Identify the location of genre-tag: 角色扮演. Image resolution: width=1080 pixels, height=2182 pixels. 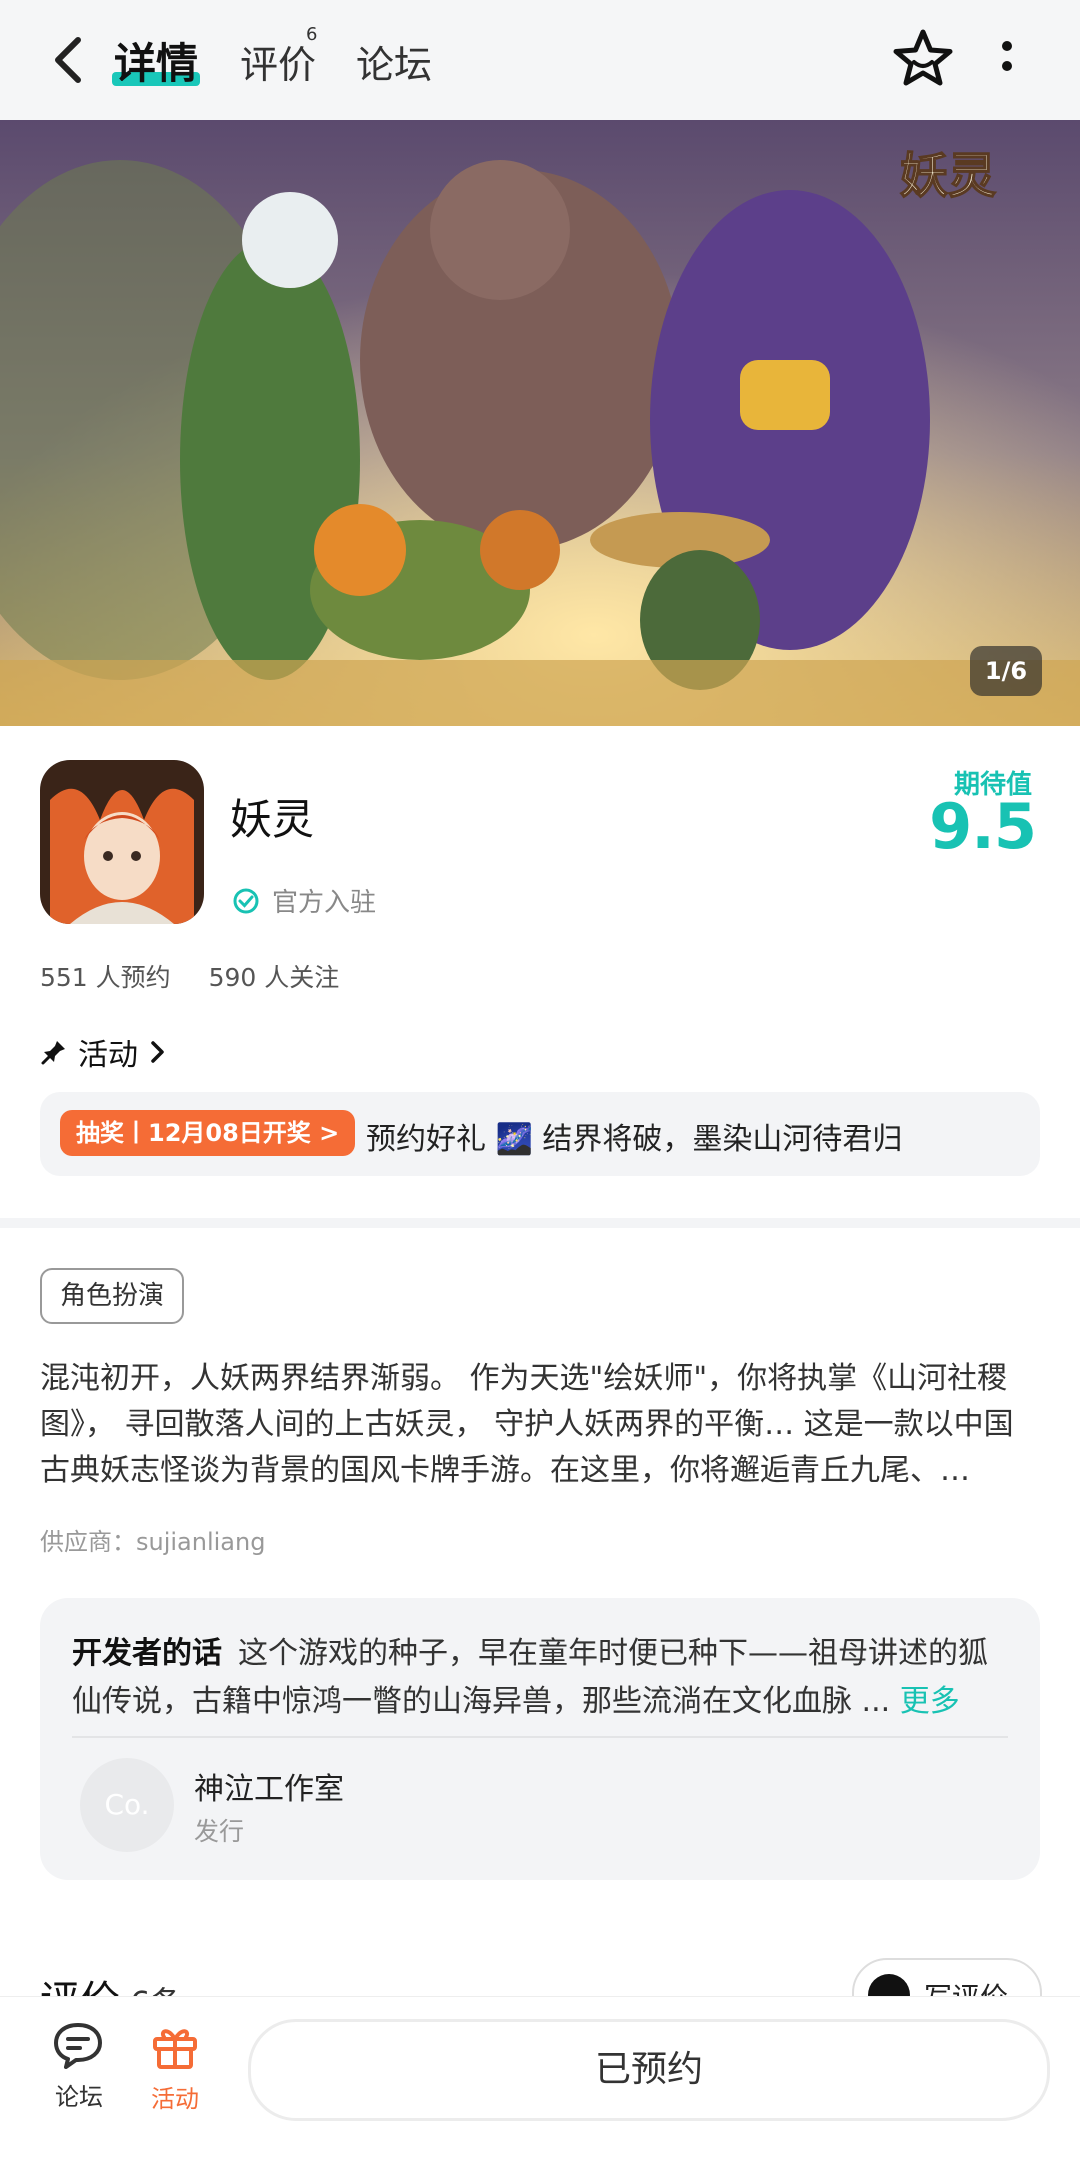
(112, 1296).